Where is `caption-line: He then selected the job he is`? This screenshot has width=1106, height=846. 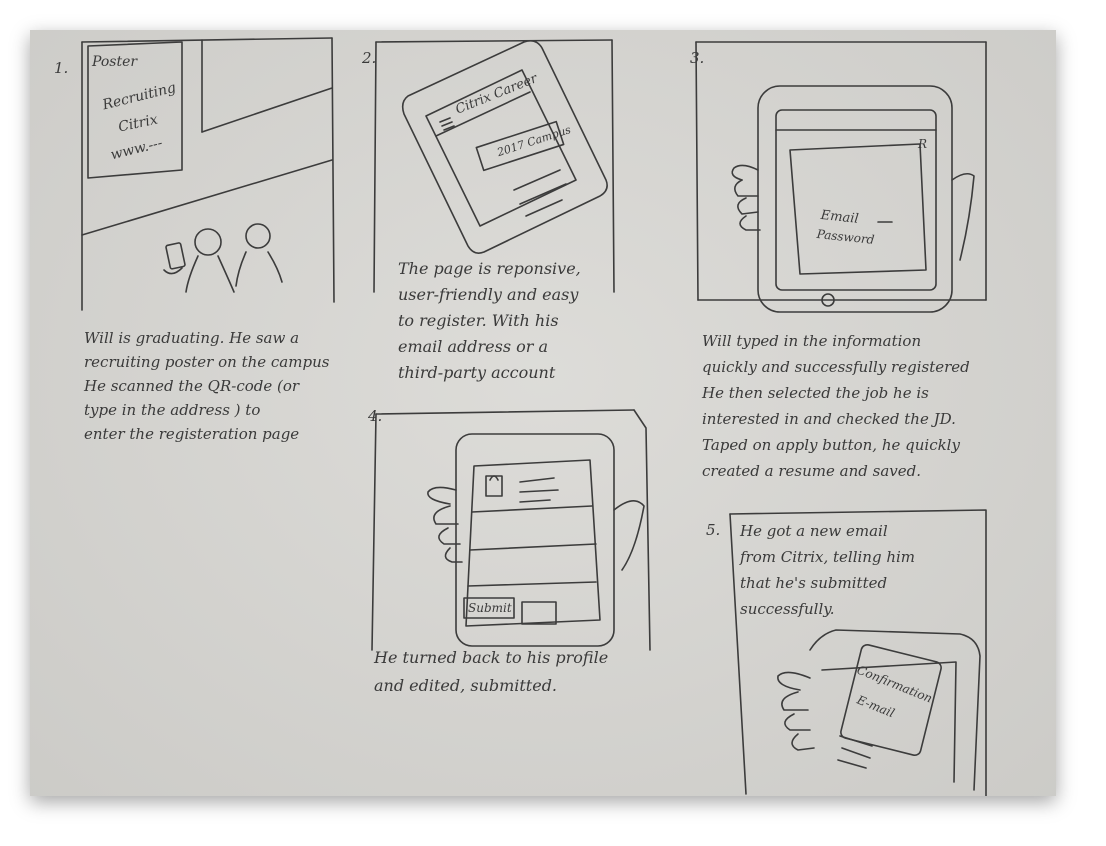
caption-line: He then selected the job he is is located at coordinates (815, 393).